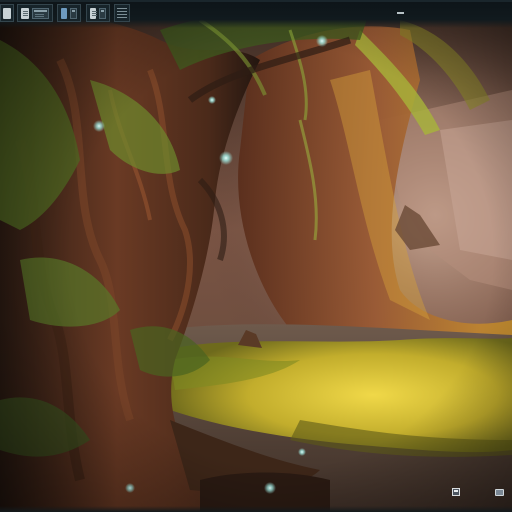  Describe the element at coordinates (456, 492) in the screenshot. I see `monitor-icon` at that location.